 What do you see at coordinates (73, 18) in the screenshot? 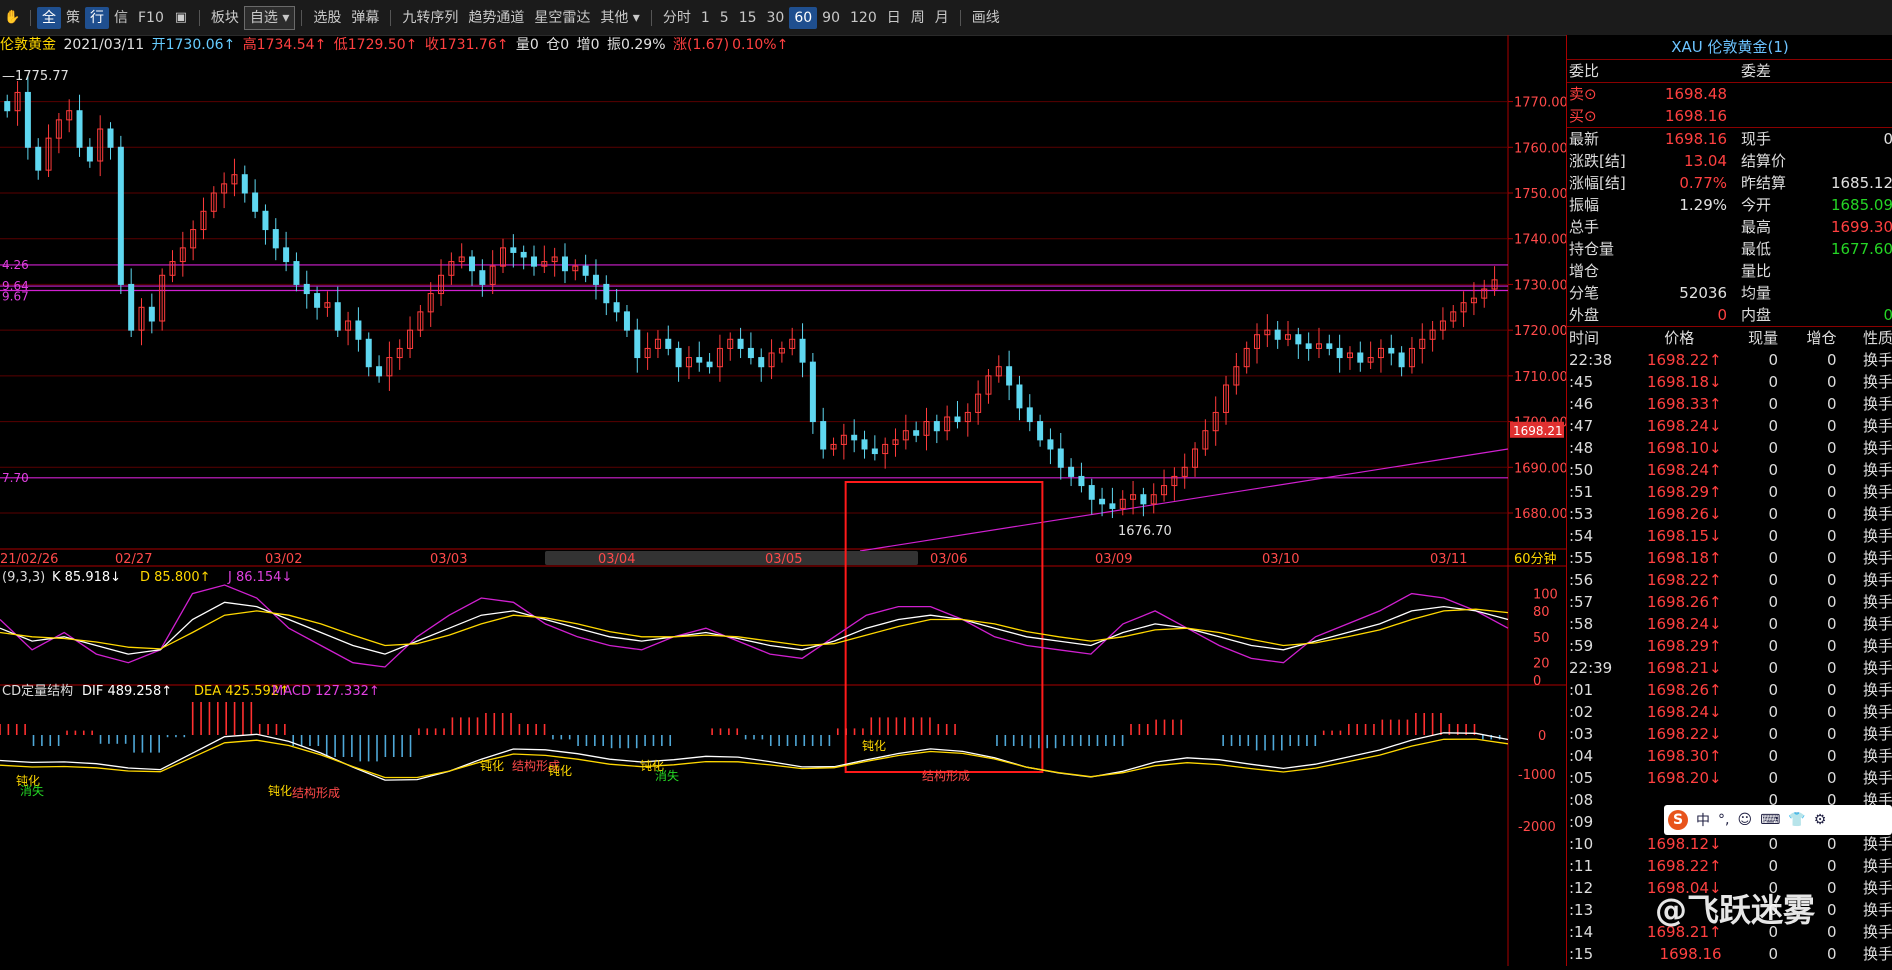
I see `tool-strategy-button: 策` at bounding box center [73, 18].